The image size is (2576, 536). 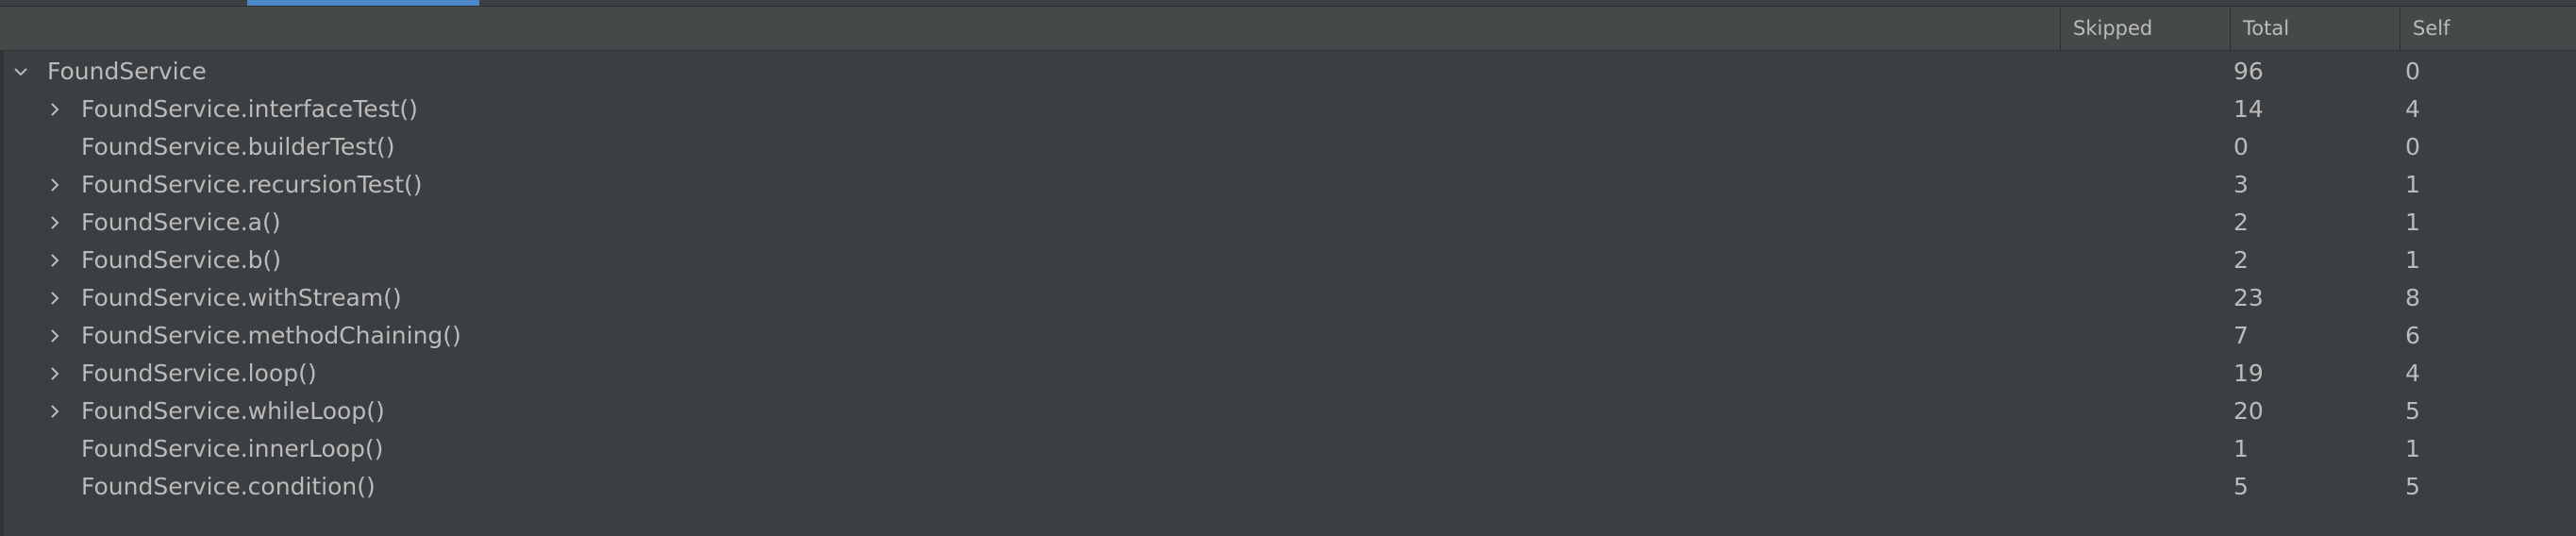 What do you see at coordinates (271, 335) in the screenshot?
I see `tree-row-label: FoundService.methodChaining()` at bounding box center [271, 335].